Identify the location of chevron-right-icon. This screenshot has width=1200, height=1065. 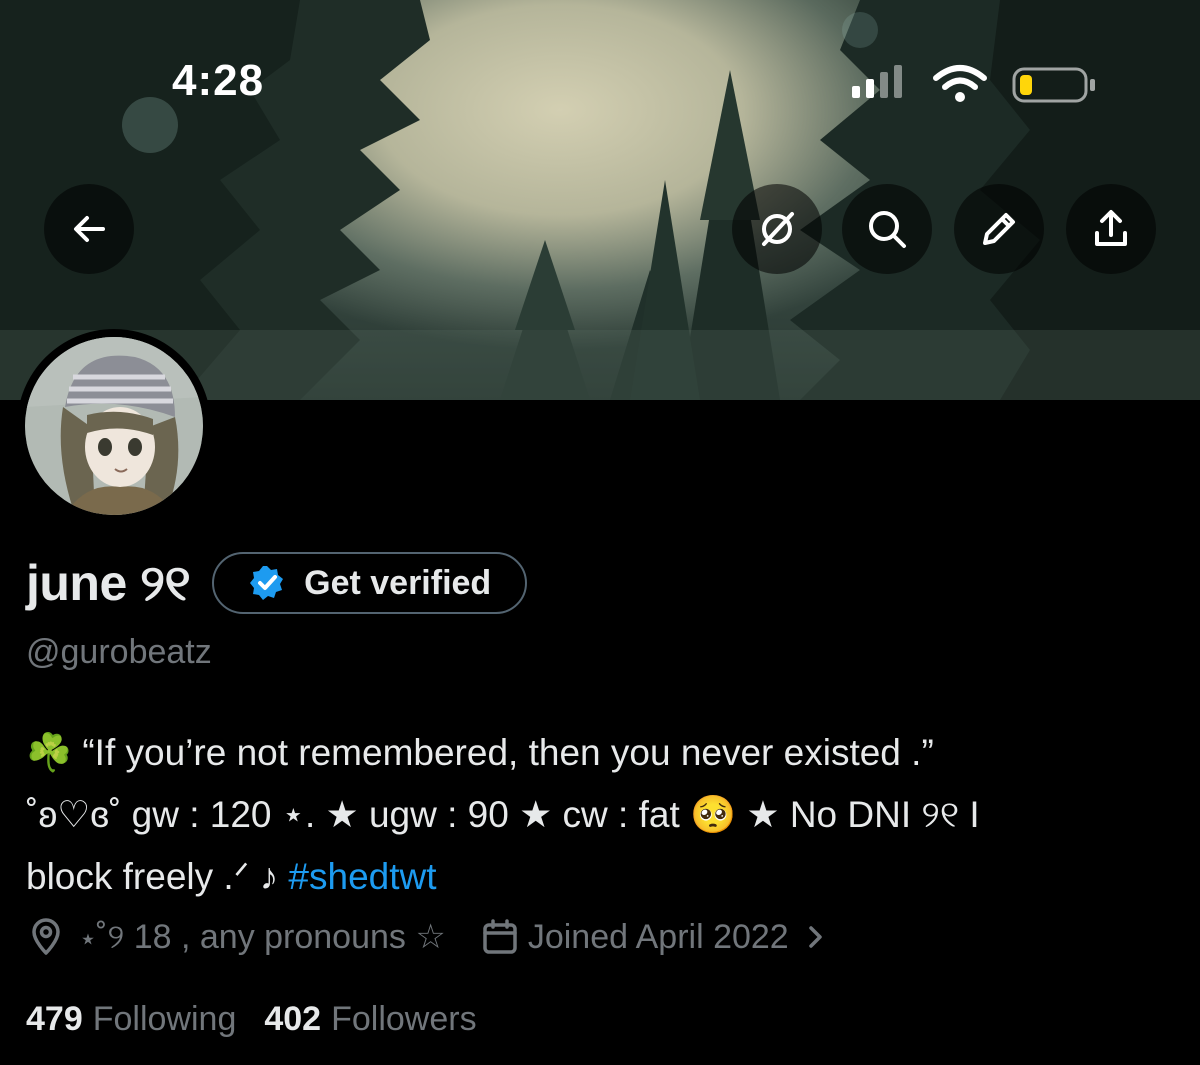
(816, 937).